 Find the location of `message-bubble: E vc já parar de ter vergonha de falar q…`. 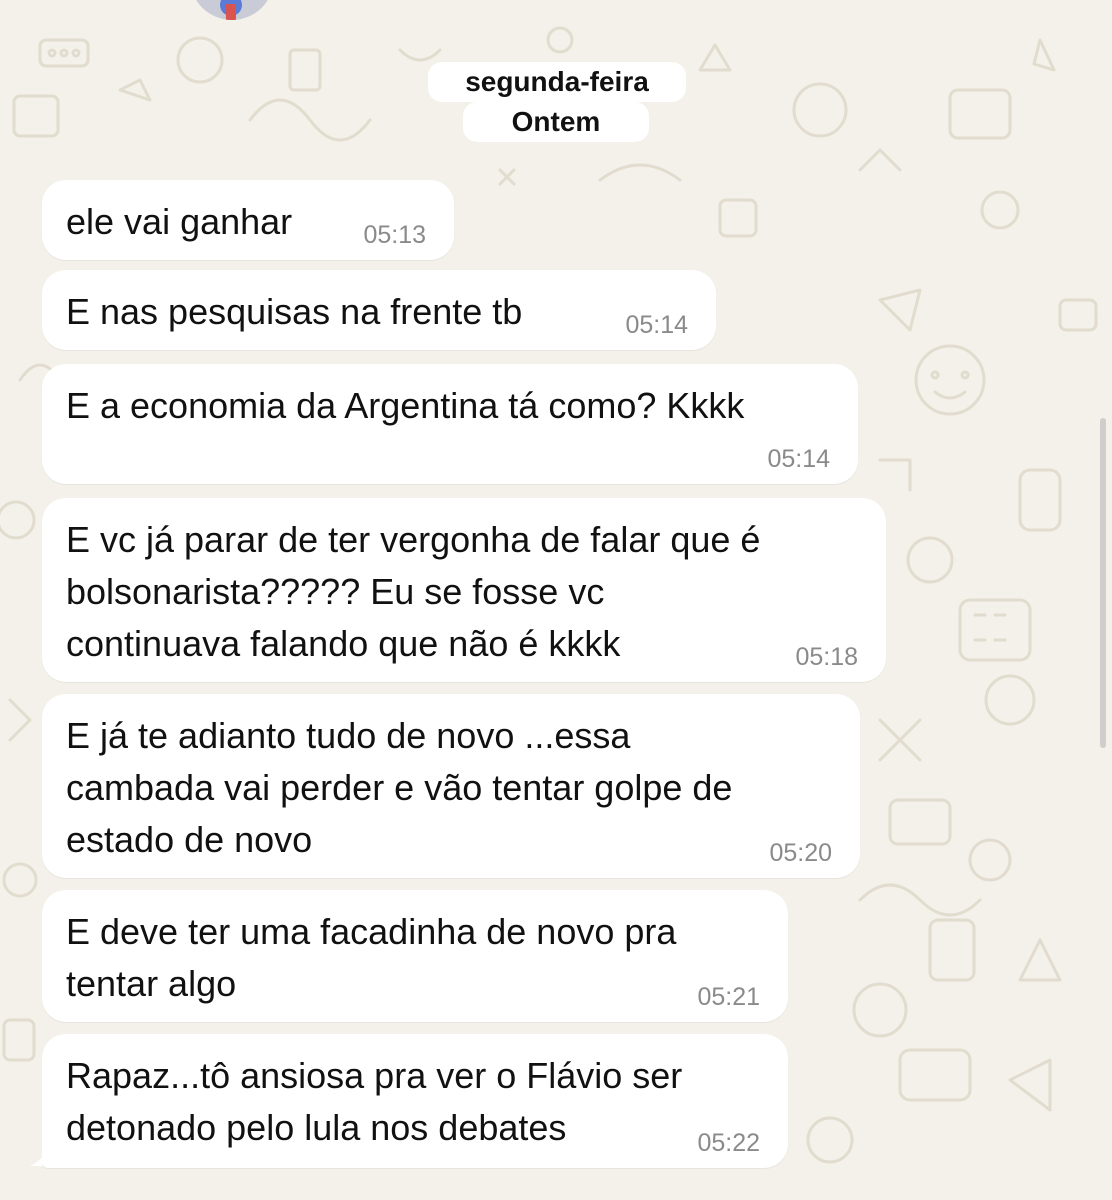

message-bubble: E vc já parar de ter vergonha de falar q… is located at coordinates (464, 590).